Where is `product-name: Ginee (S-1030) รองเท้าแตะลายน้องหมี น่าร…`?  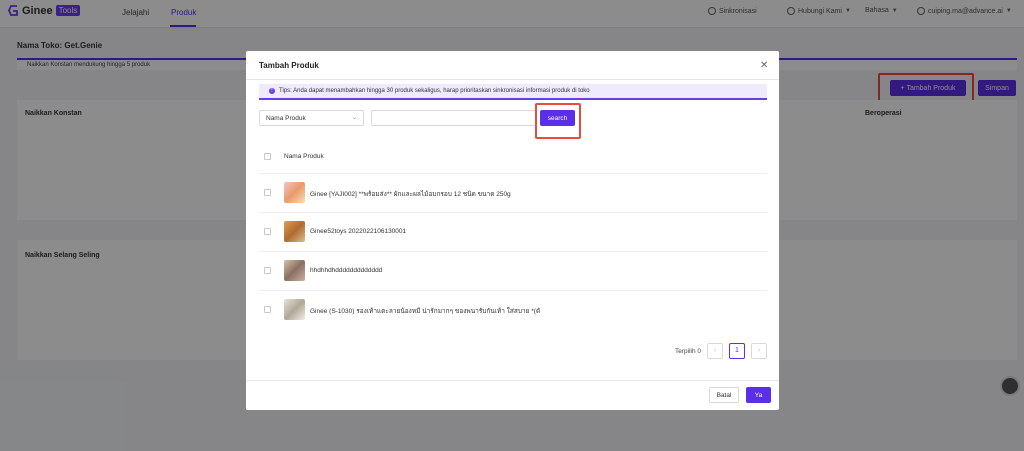
product-name: Ginee (S-1030) รองเท้าแตะลายน้องหมี น่าร… is located at coordinates (425, 311).